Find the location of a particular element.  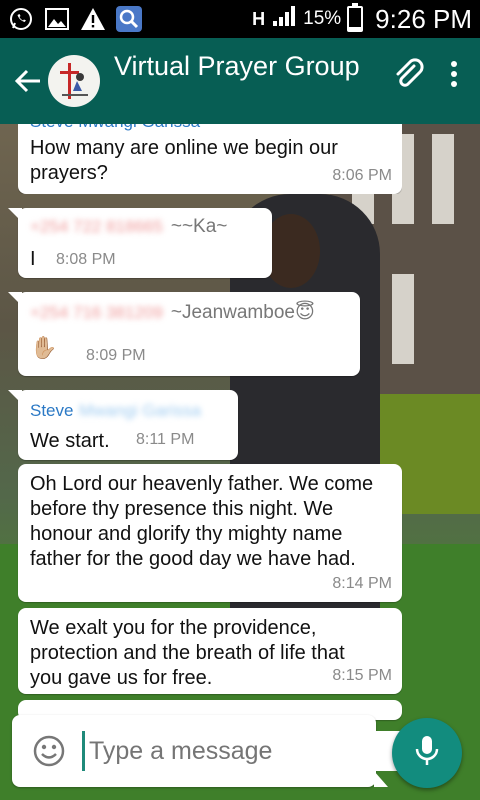

message-time: 8:14 PM is located at coordinates (362, 583).